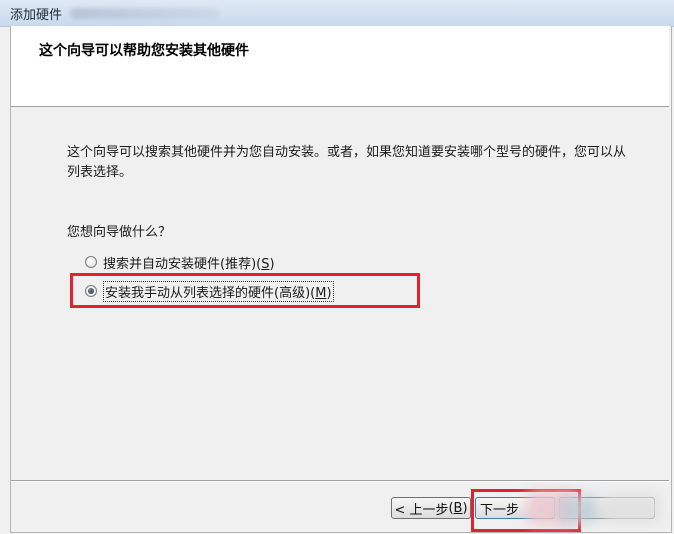  What do you see at coordinates (245, 290) in the screenshot?
I see `annotation-highlight-option` at bounding box center [245, 290].